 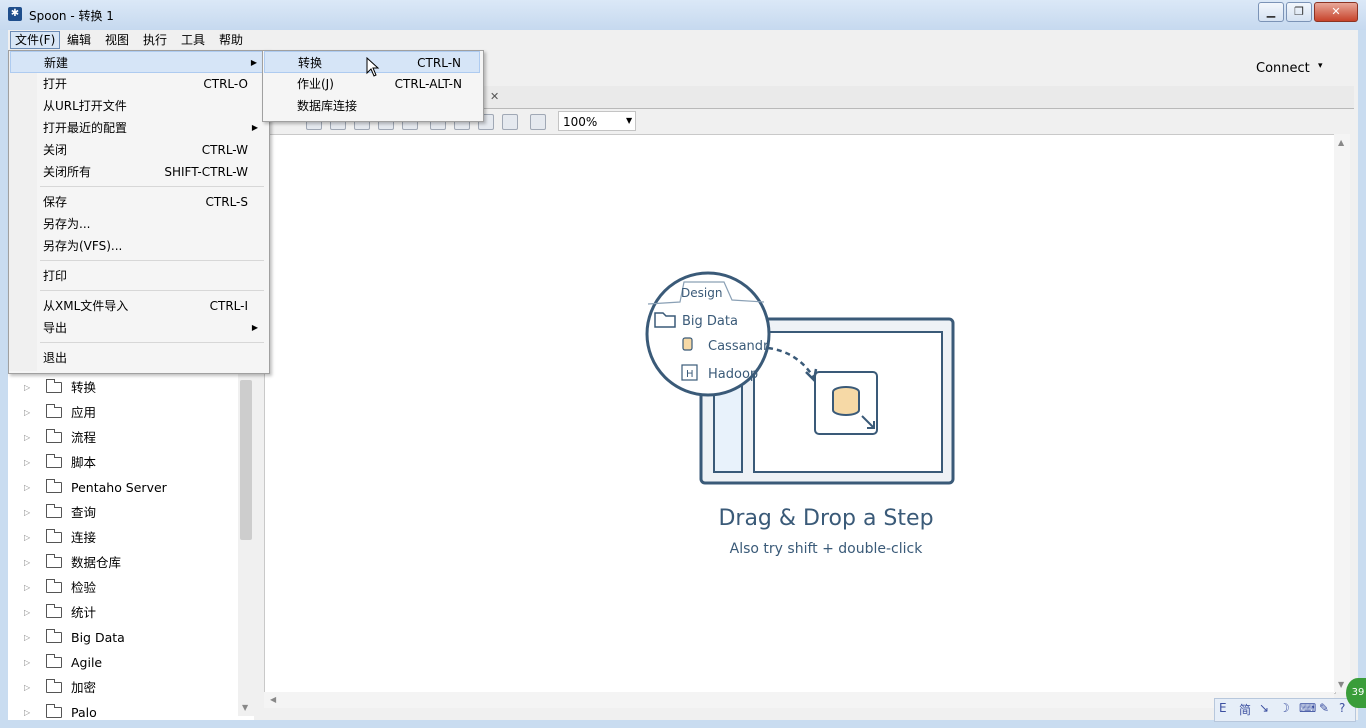 I want to click on menu-item-label: 关闭, so click(x=55, y=150).